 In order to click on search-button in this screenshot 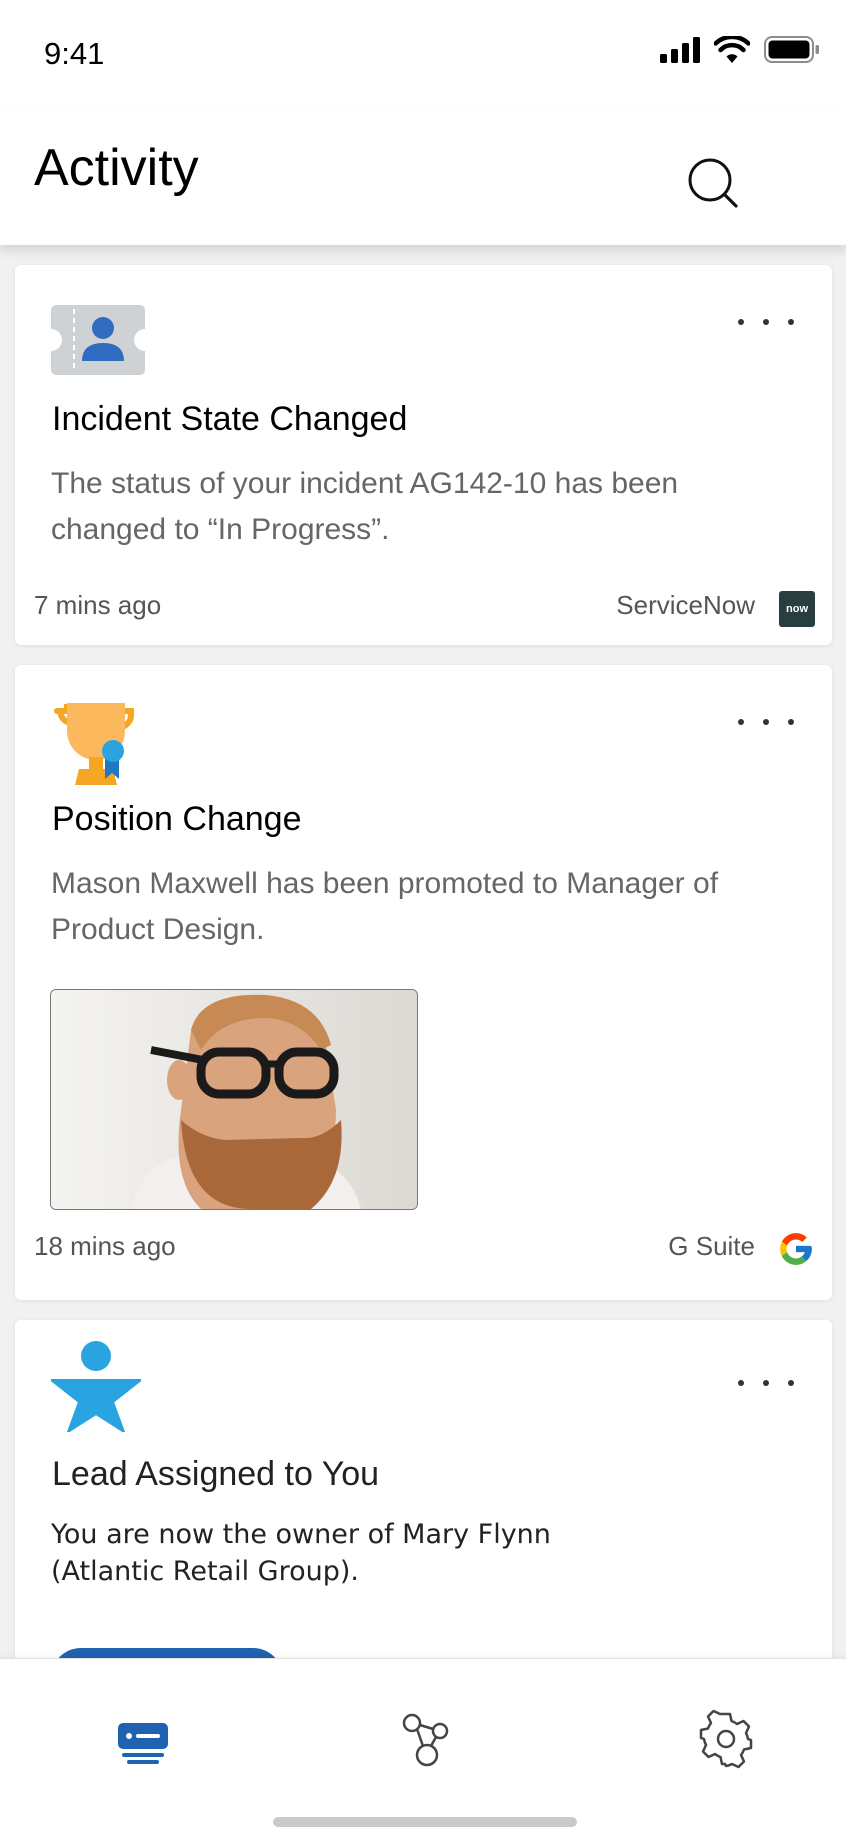, I will do `click(714, 184)`.